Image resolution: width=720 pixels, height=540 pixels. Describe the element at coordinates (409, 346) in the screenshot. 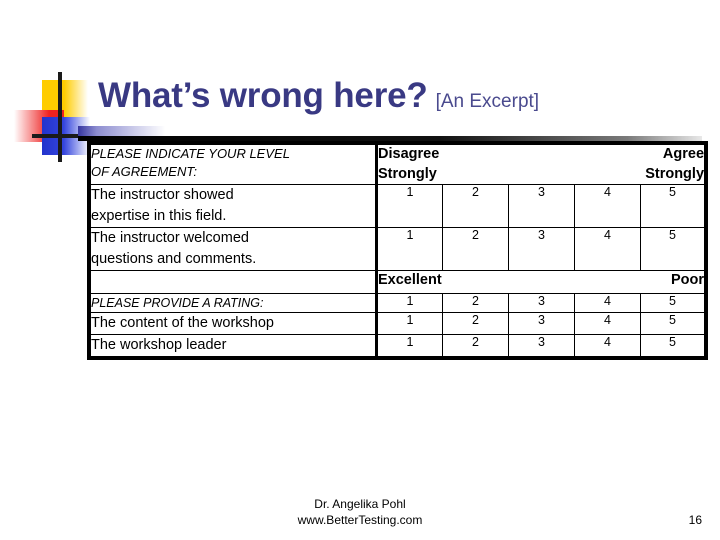

I see `rating-item-1-option-1: 1` at that location.